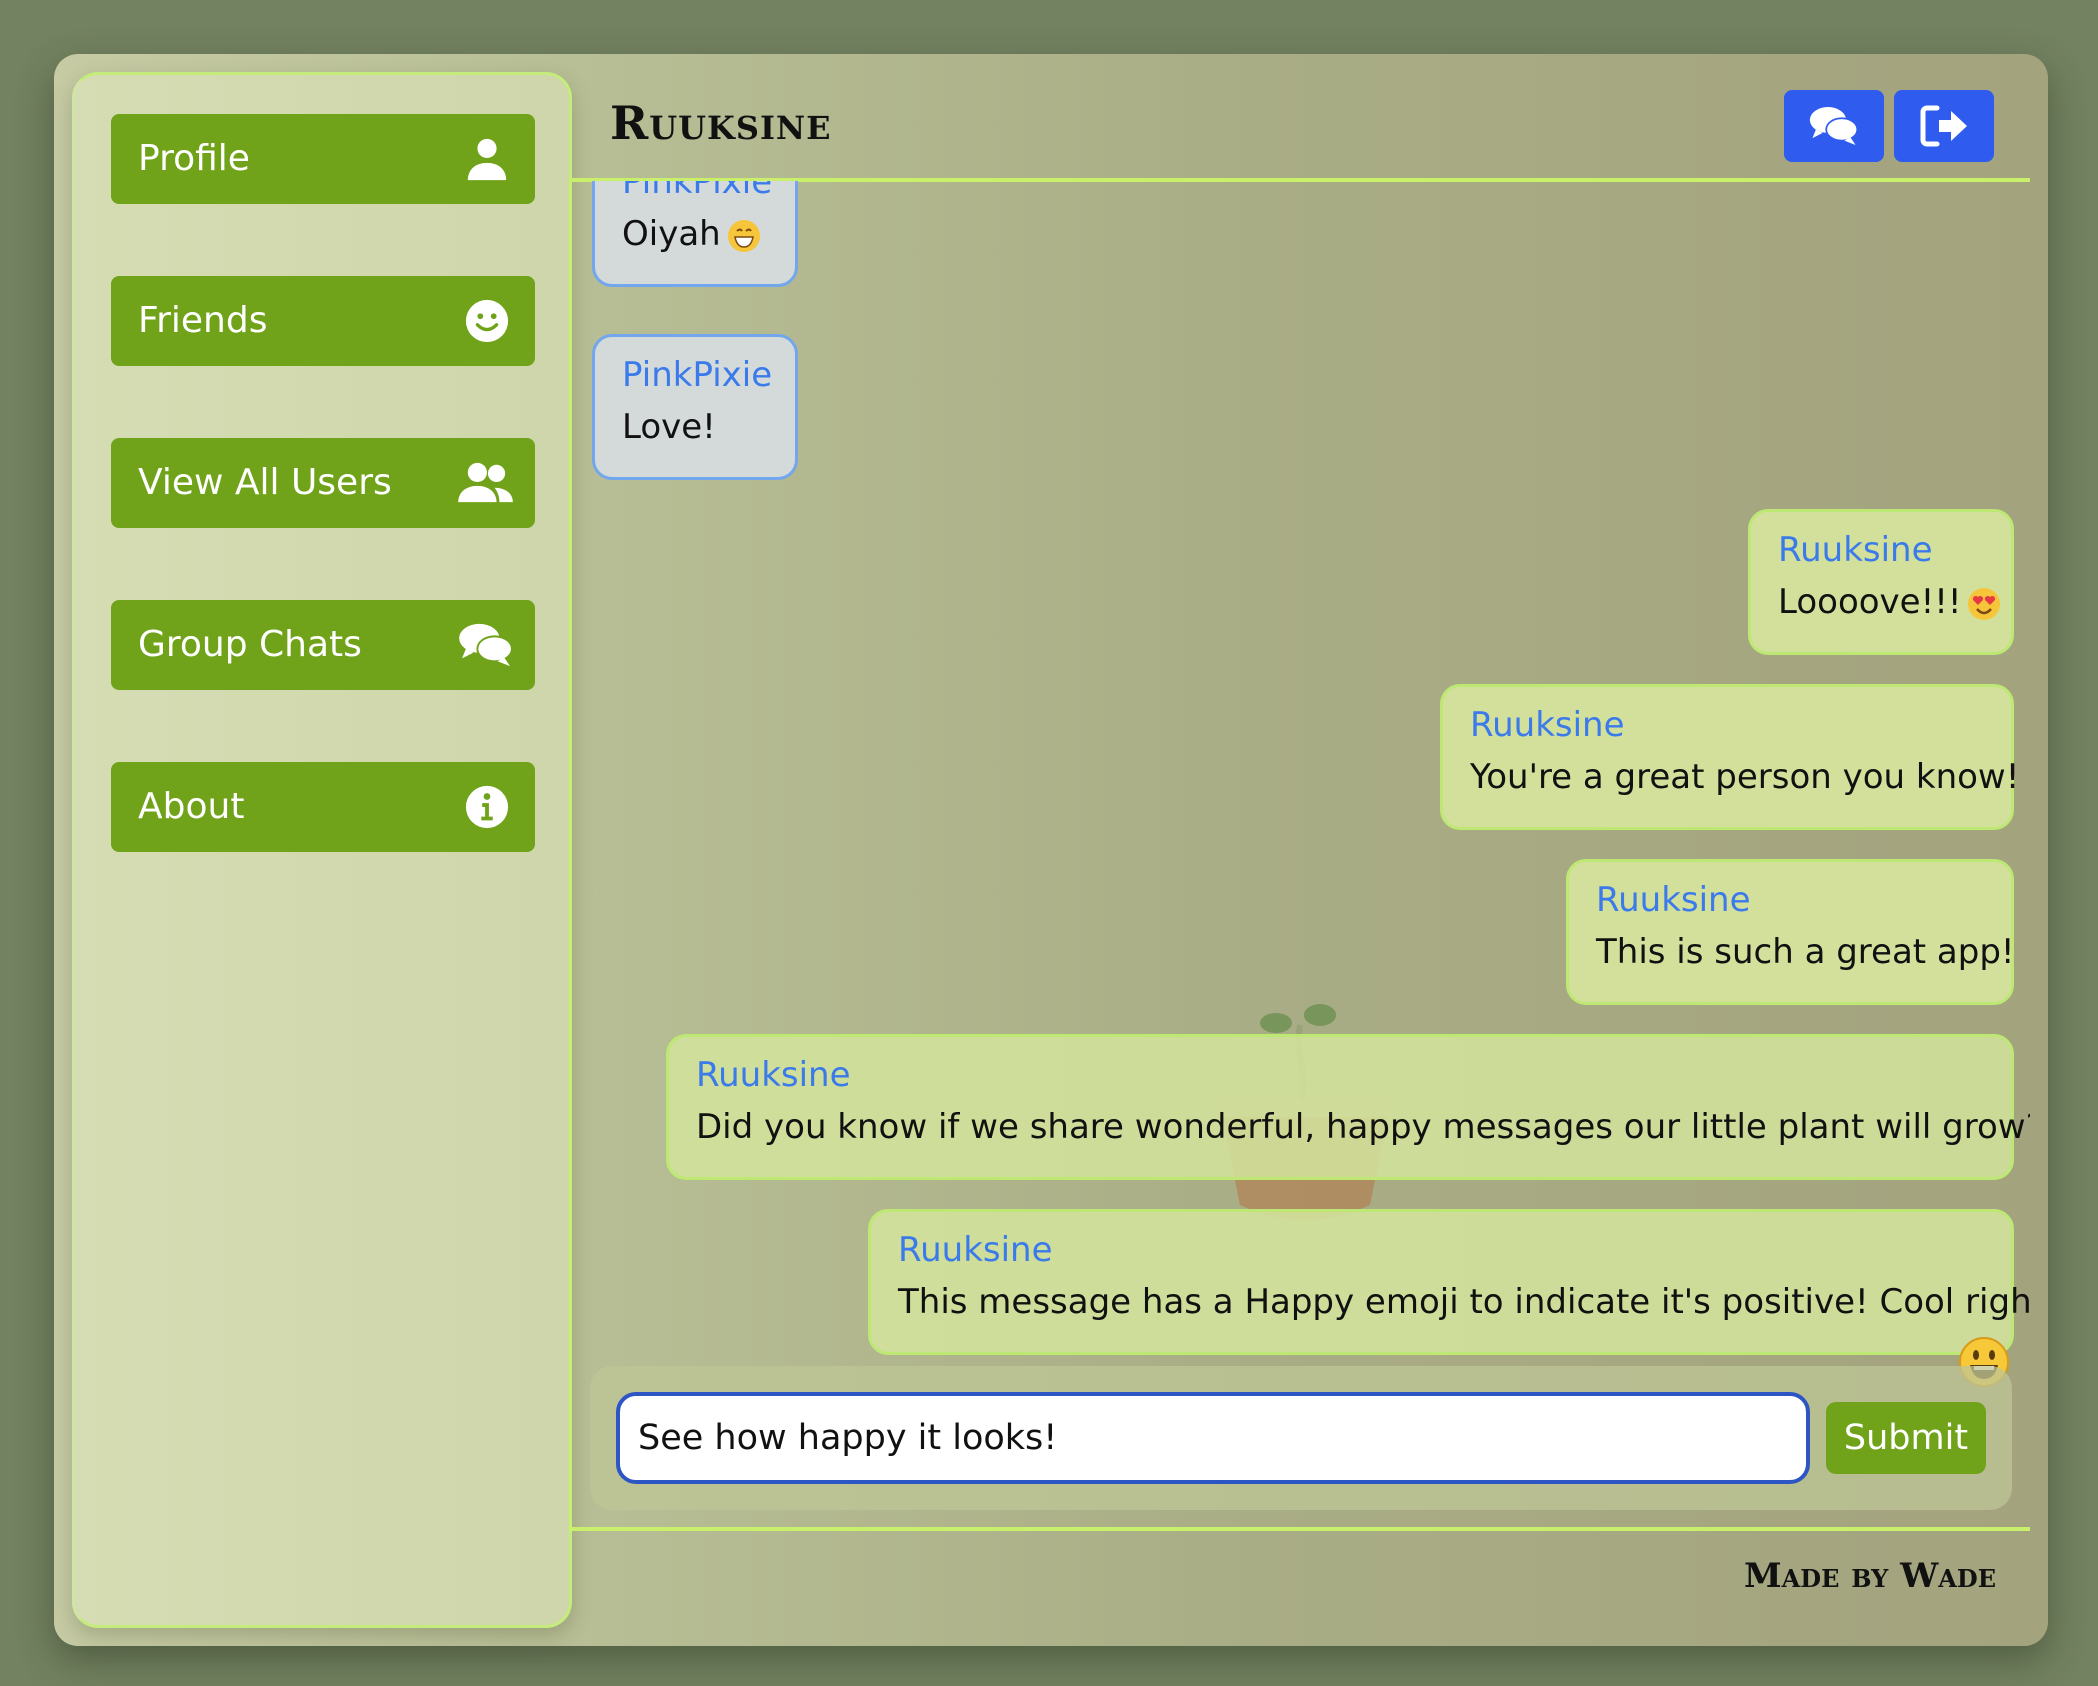 This screenshot has height=1686, width=2098. What do you see at coordinates (191, 806) in the screenshot?
I see `sidebar-item-label: About` at bounding box center [191, 806].